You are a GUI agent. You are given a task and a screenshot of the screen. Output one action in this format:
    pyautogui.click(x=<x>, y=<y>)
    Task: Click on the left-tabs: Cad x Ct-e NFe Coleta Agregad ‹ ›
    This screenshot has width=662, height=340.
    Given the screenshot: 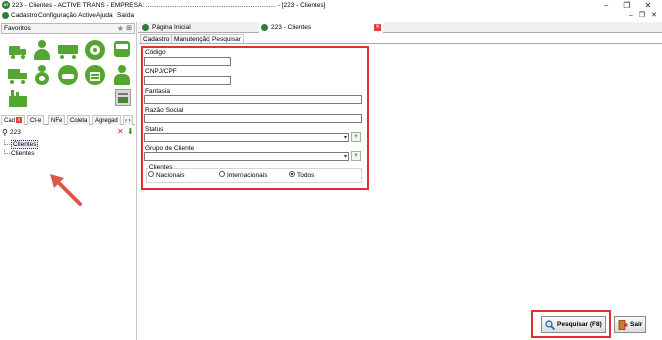 What is the action you would take?
    pyautogui.click(x=68, y=120)
    